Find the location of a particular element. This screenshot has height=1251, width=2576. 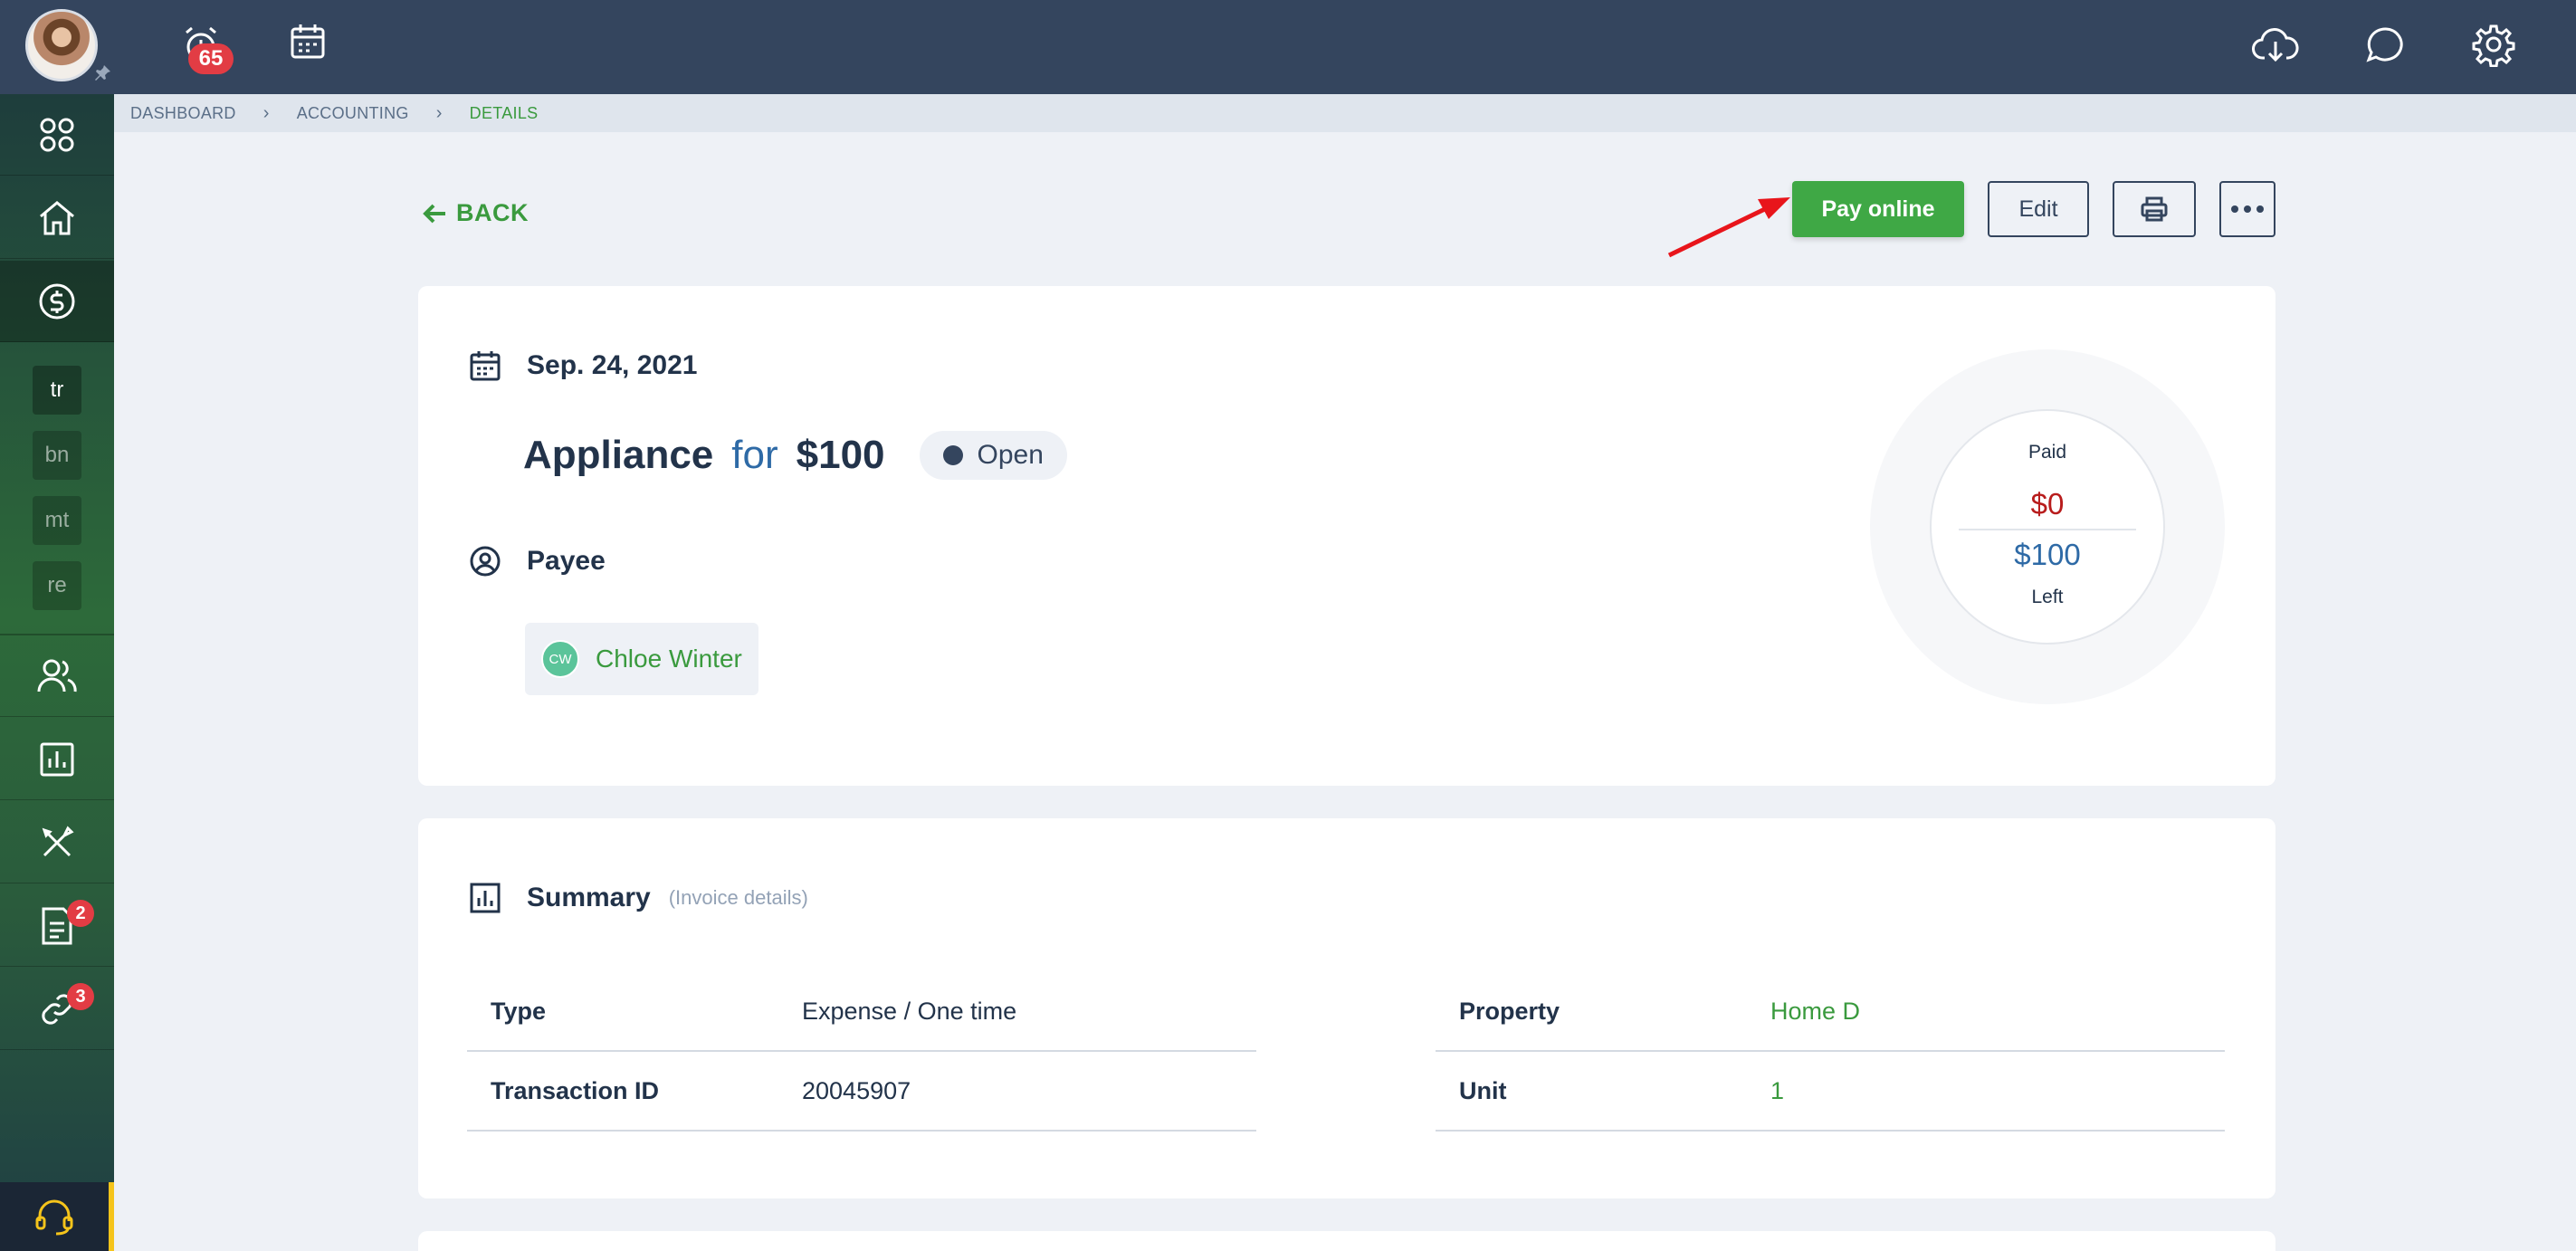

red-arrow-annotation is located at coordinates (1729, 227).